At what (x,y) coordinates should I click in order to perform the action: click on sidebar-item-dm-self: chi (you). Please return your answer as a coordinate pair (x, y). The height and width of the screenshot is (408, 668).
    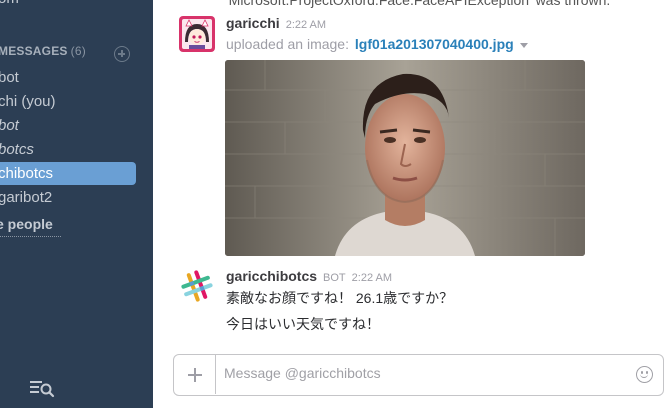
    Looking at the image, I should click on (68, 101).